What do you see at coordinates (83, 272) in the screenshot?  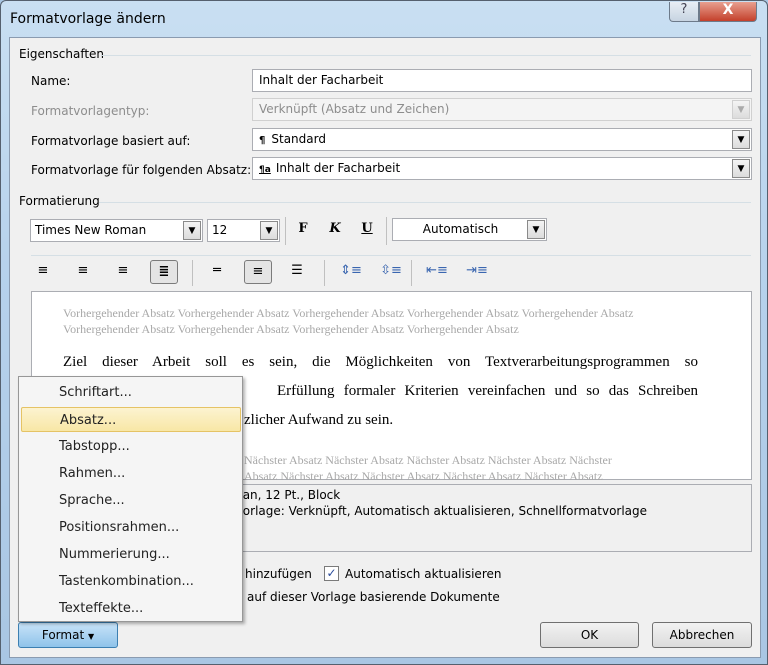 I see `align-center-icon: ≡` at bounding box center [83, 272].